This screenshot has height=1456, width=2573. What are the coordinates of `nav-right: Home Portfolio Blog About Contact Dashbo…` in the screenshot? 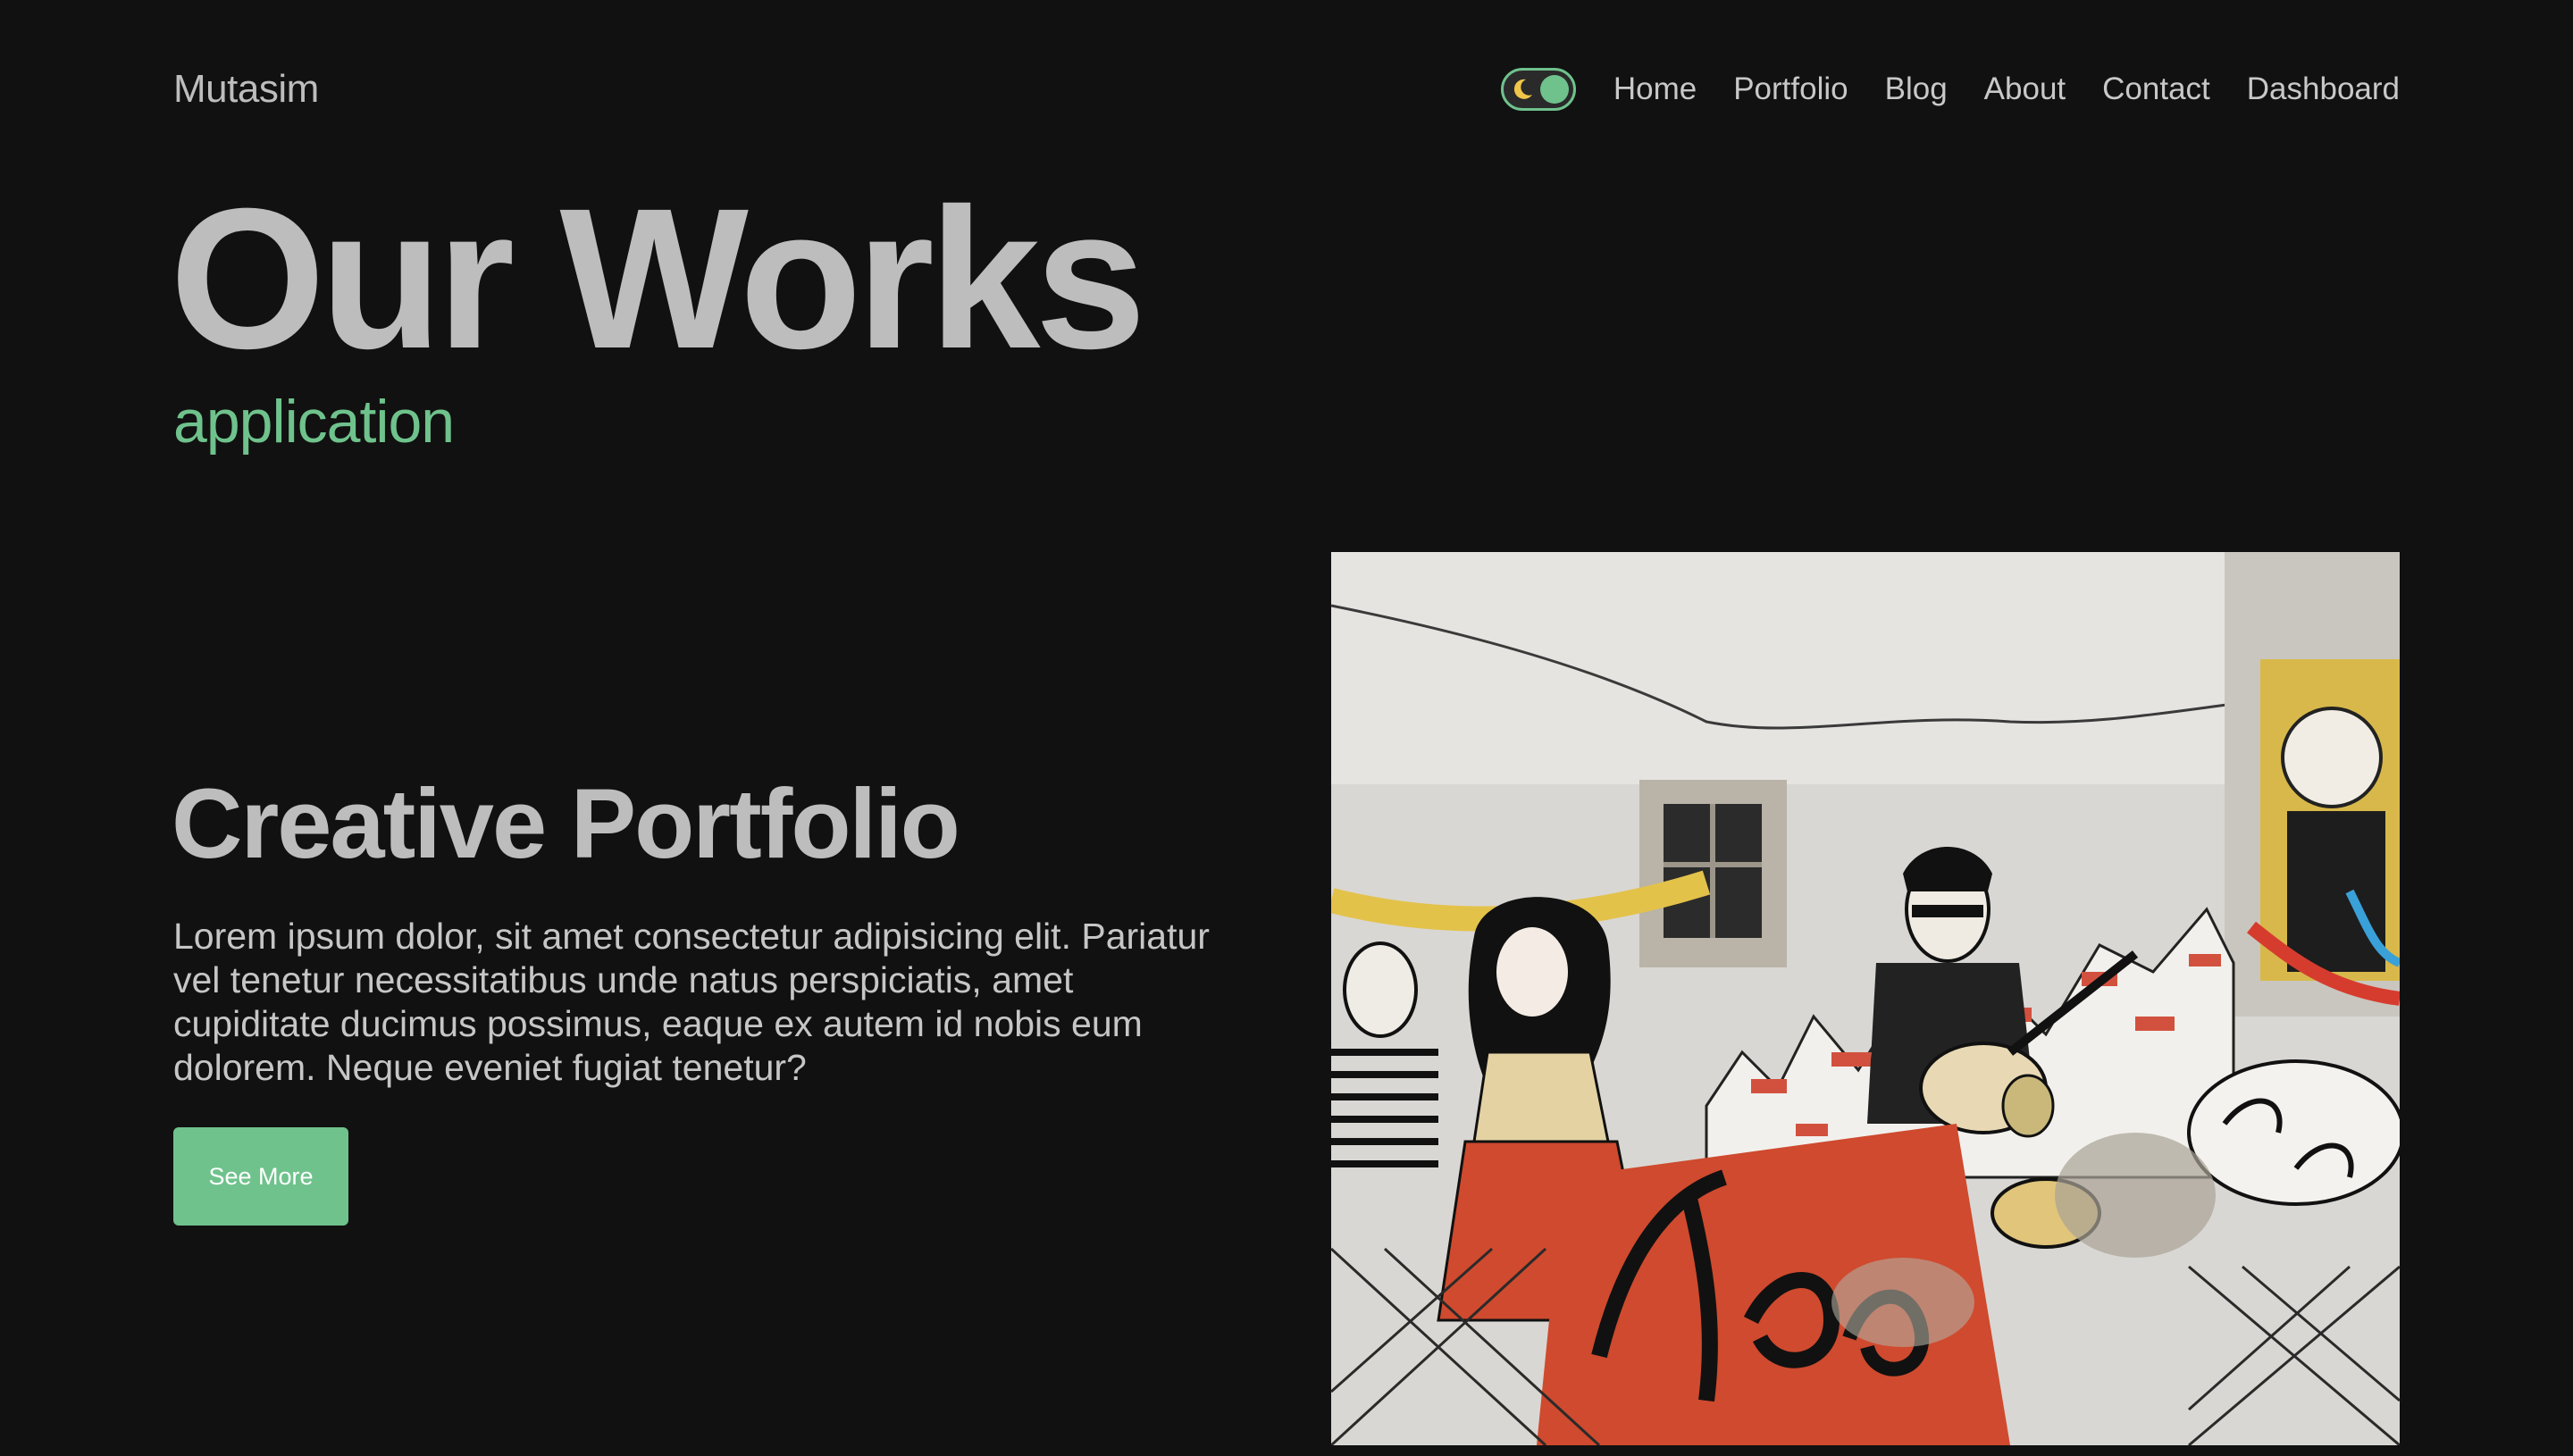 It's located at (1950, 89).